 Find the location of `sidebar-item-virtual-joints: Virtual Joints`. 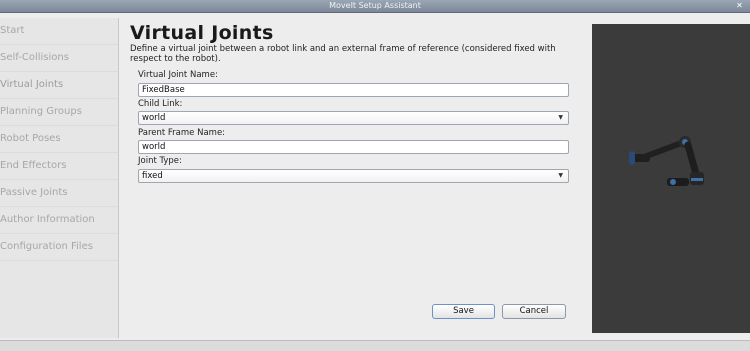

sidebar-item-virtual-joints: Virtual Joints is located at coordinates (59, 85).